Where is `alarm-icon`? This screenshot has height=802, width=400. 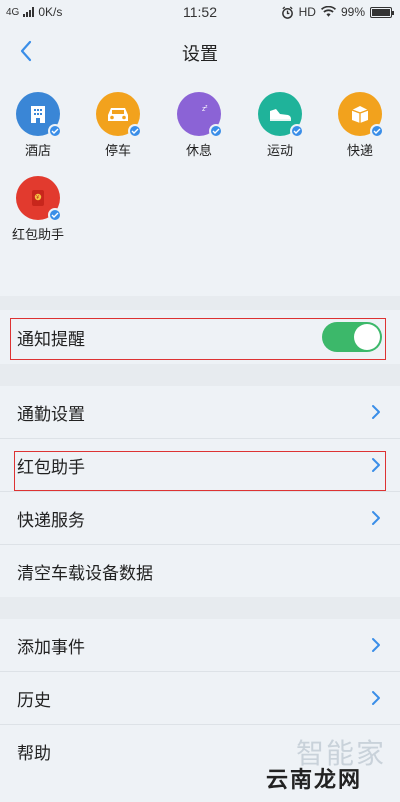
alarm-icon is located at coordinates (287, 12).